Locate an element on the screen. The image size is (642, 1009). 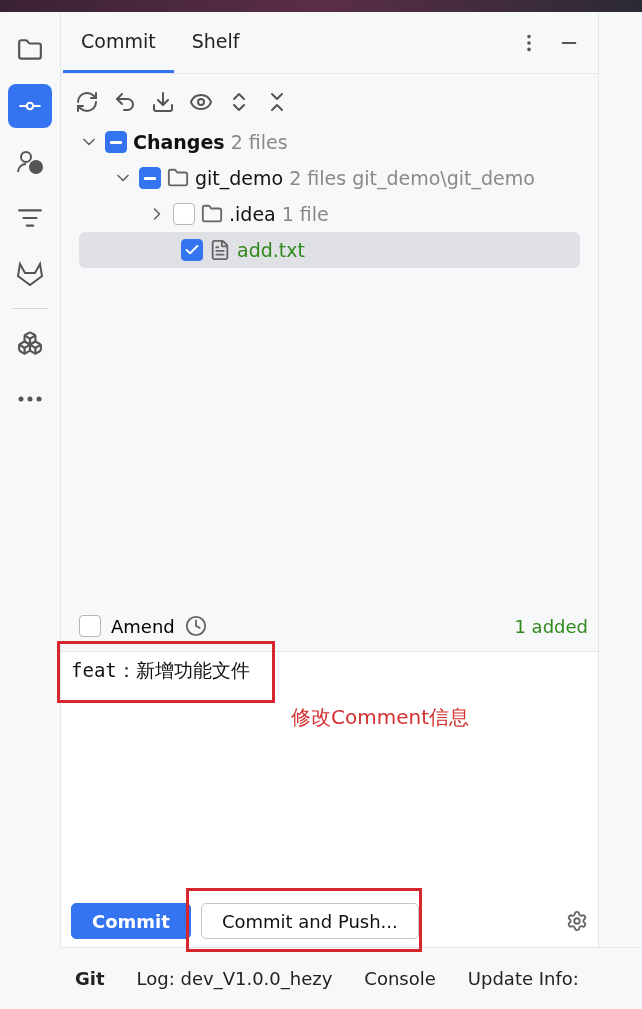
node-name: add.txt is located at coordinates (271, 250).